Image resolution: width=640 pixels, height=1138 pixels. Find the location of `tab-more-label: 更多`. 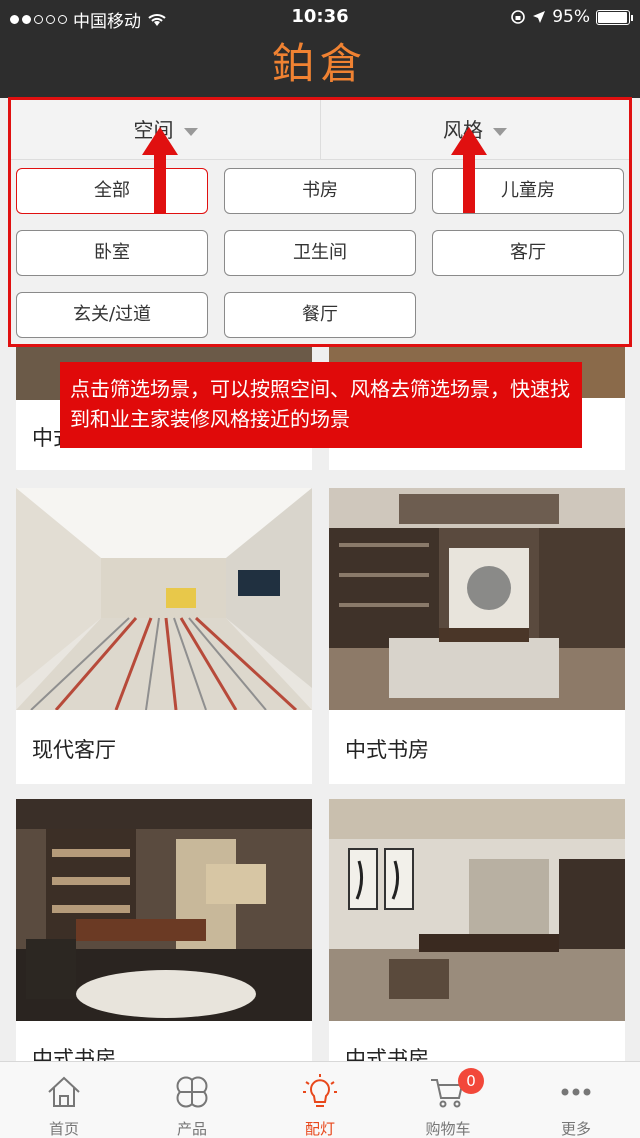

tab-more-label: 更多 is located at coordinates (575, 1129).